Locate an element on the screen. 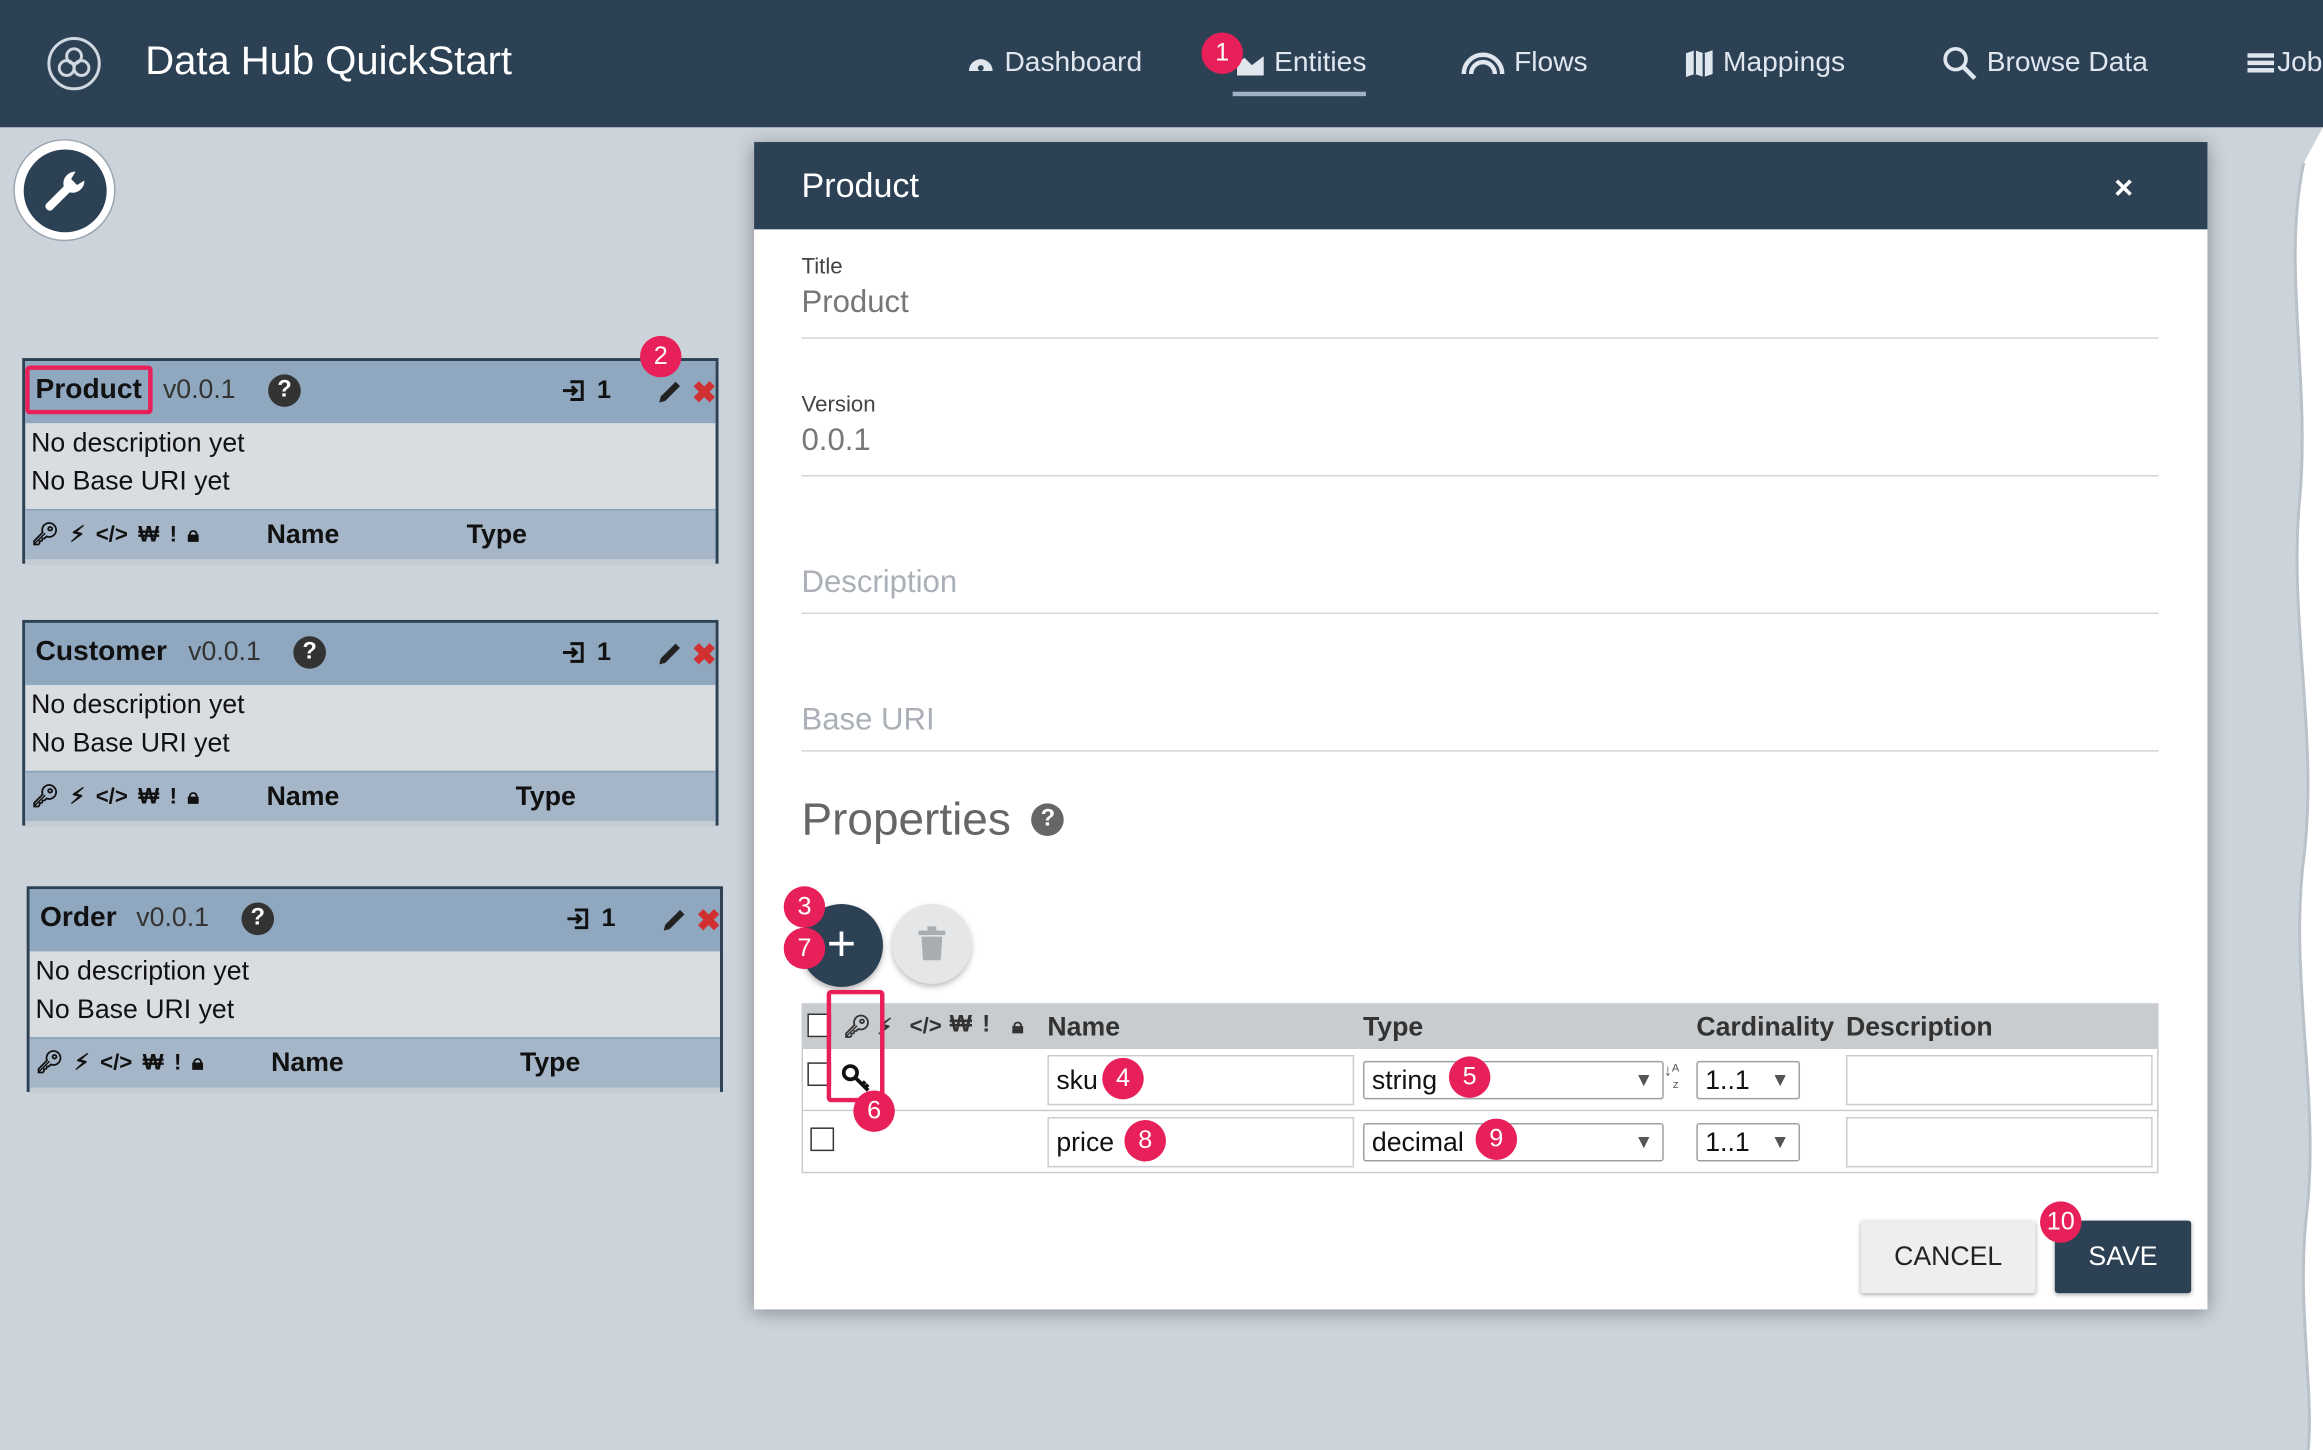 The height and width of the screenshot is (1450, 2323). flows-arc-icon is located at coordinates (1483, 63).